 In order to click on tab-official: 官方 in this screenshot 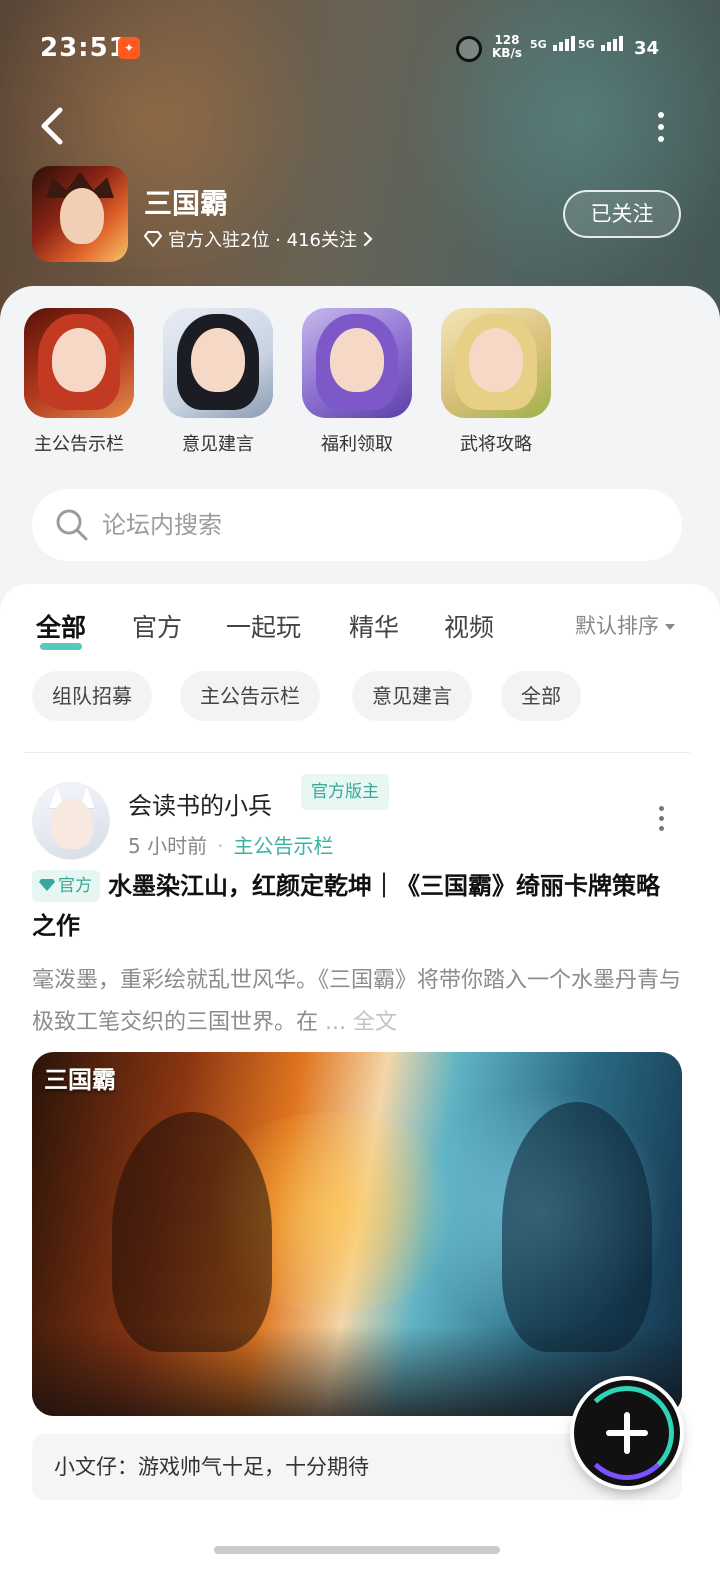, I will do `click(157, 626)`.